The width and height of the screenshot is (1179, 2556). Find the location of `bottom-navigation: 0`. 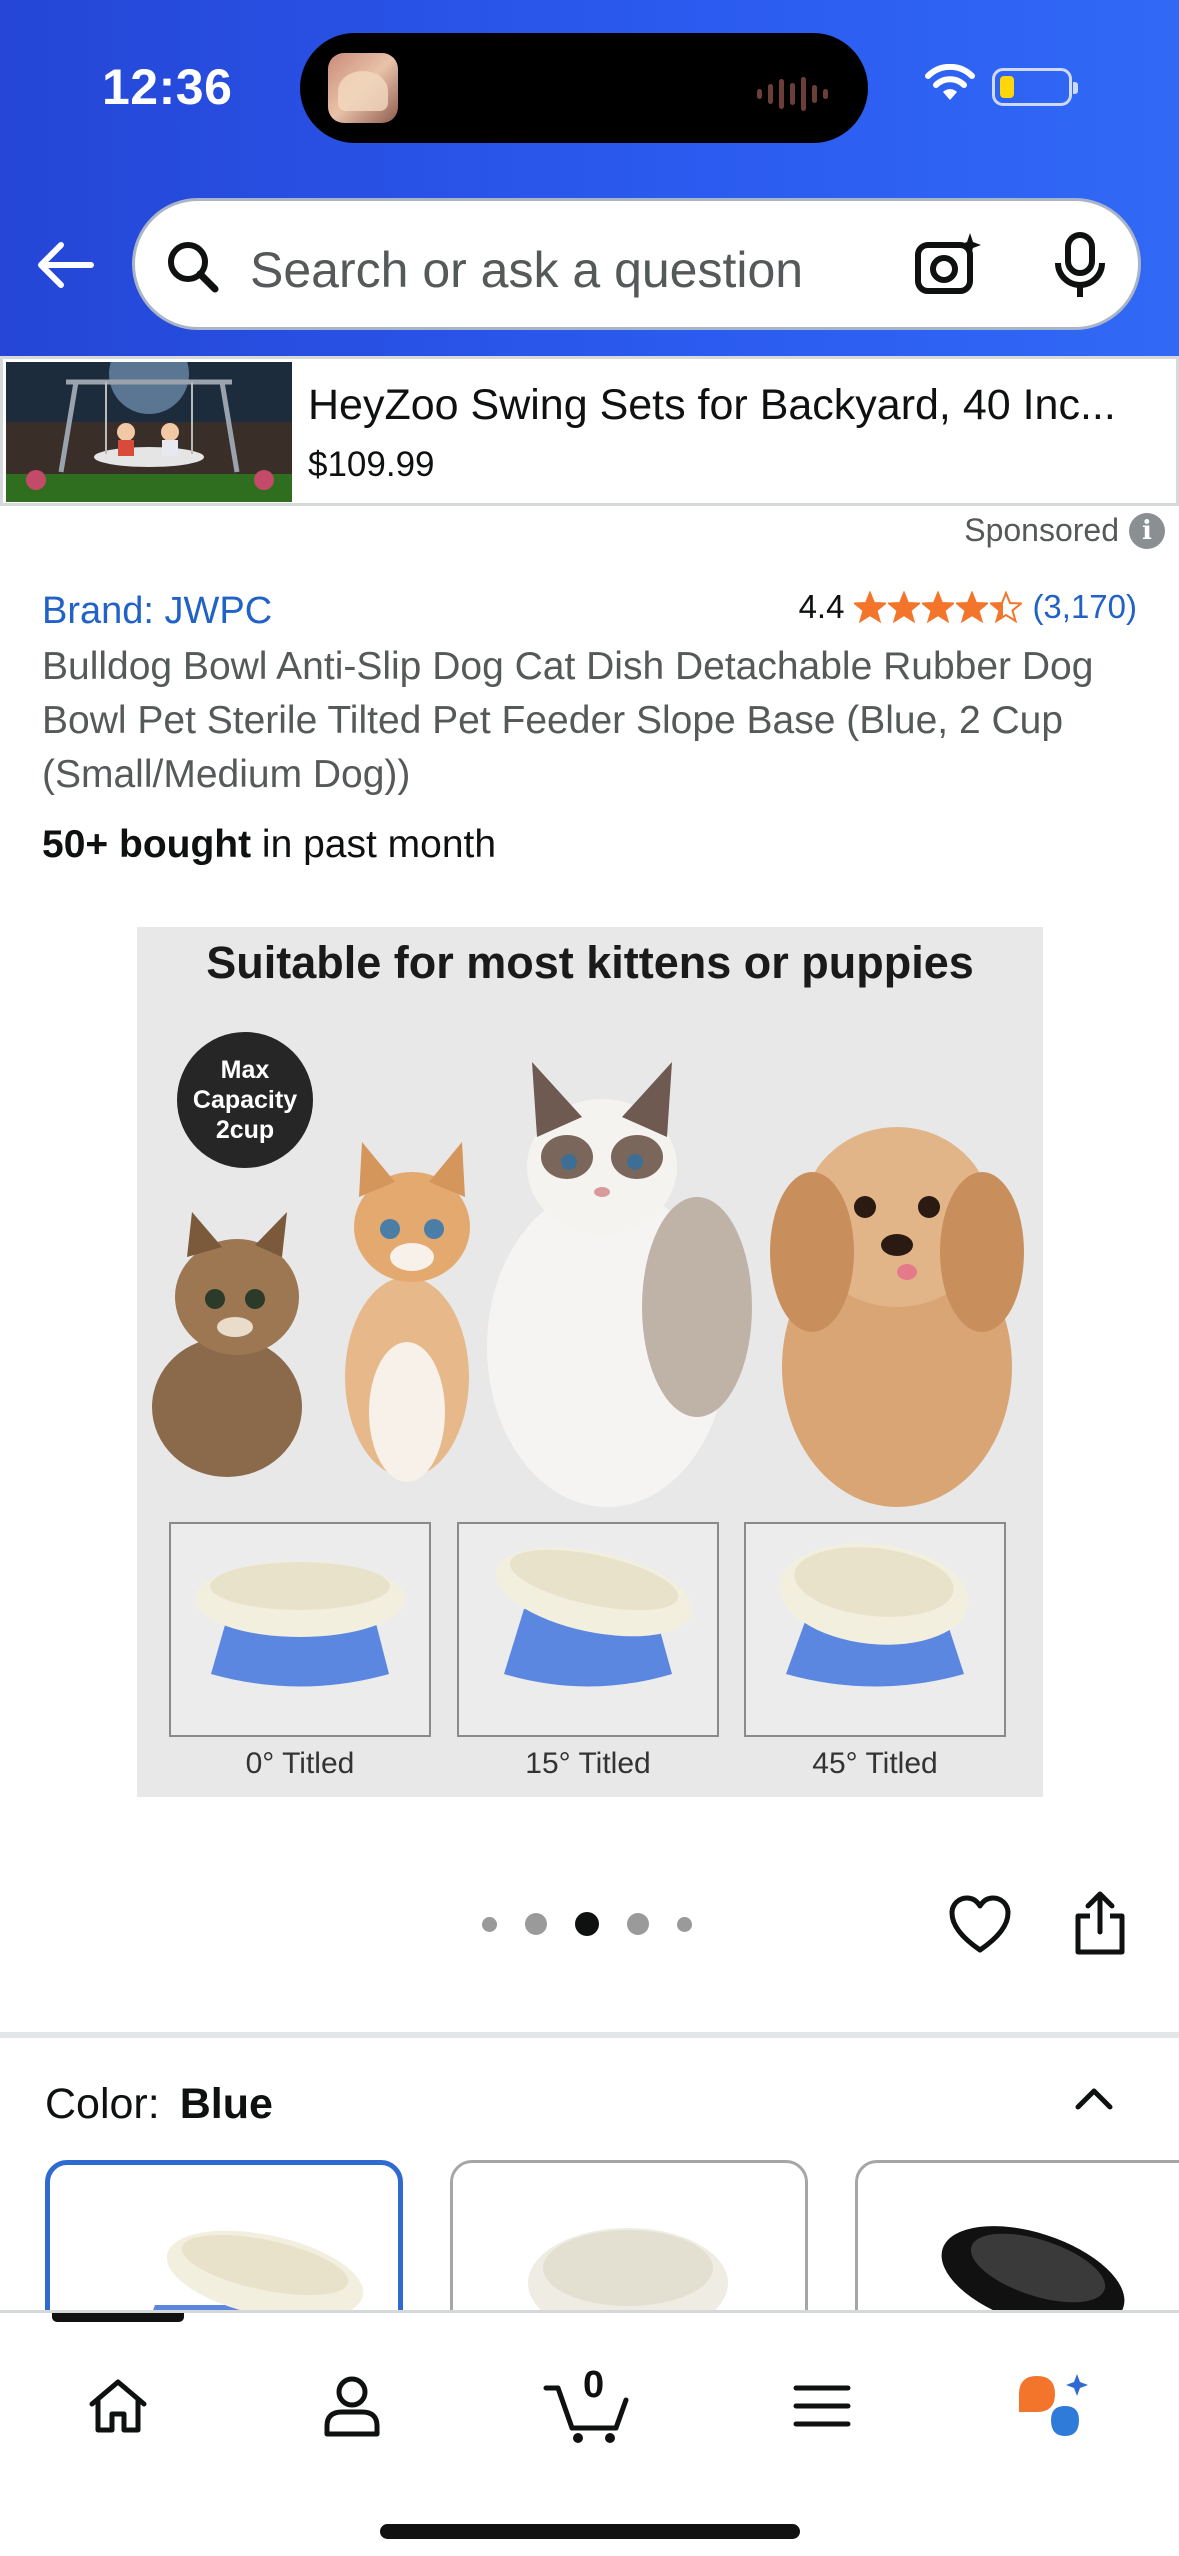

bottom-navigation: 0 is located at coordinates (589, 2433).